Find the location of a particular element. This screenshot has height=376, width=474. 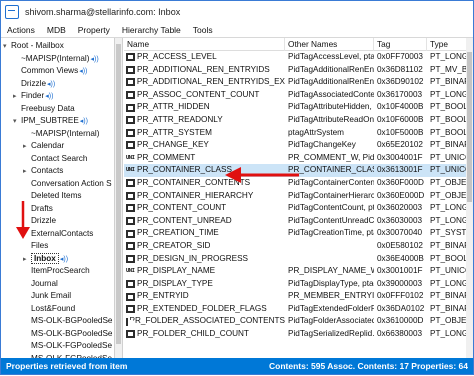

tree-item: Contact Search is located at coordinates (55, 159).